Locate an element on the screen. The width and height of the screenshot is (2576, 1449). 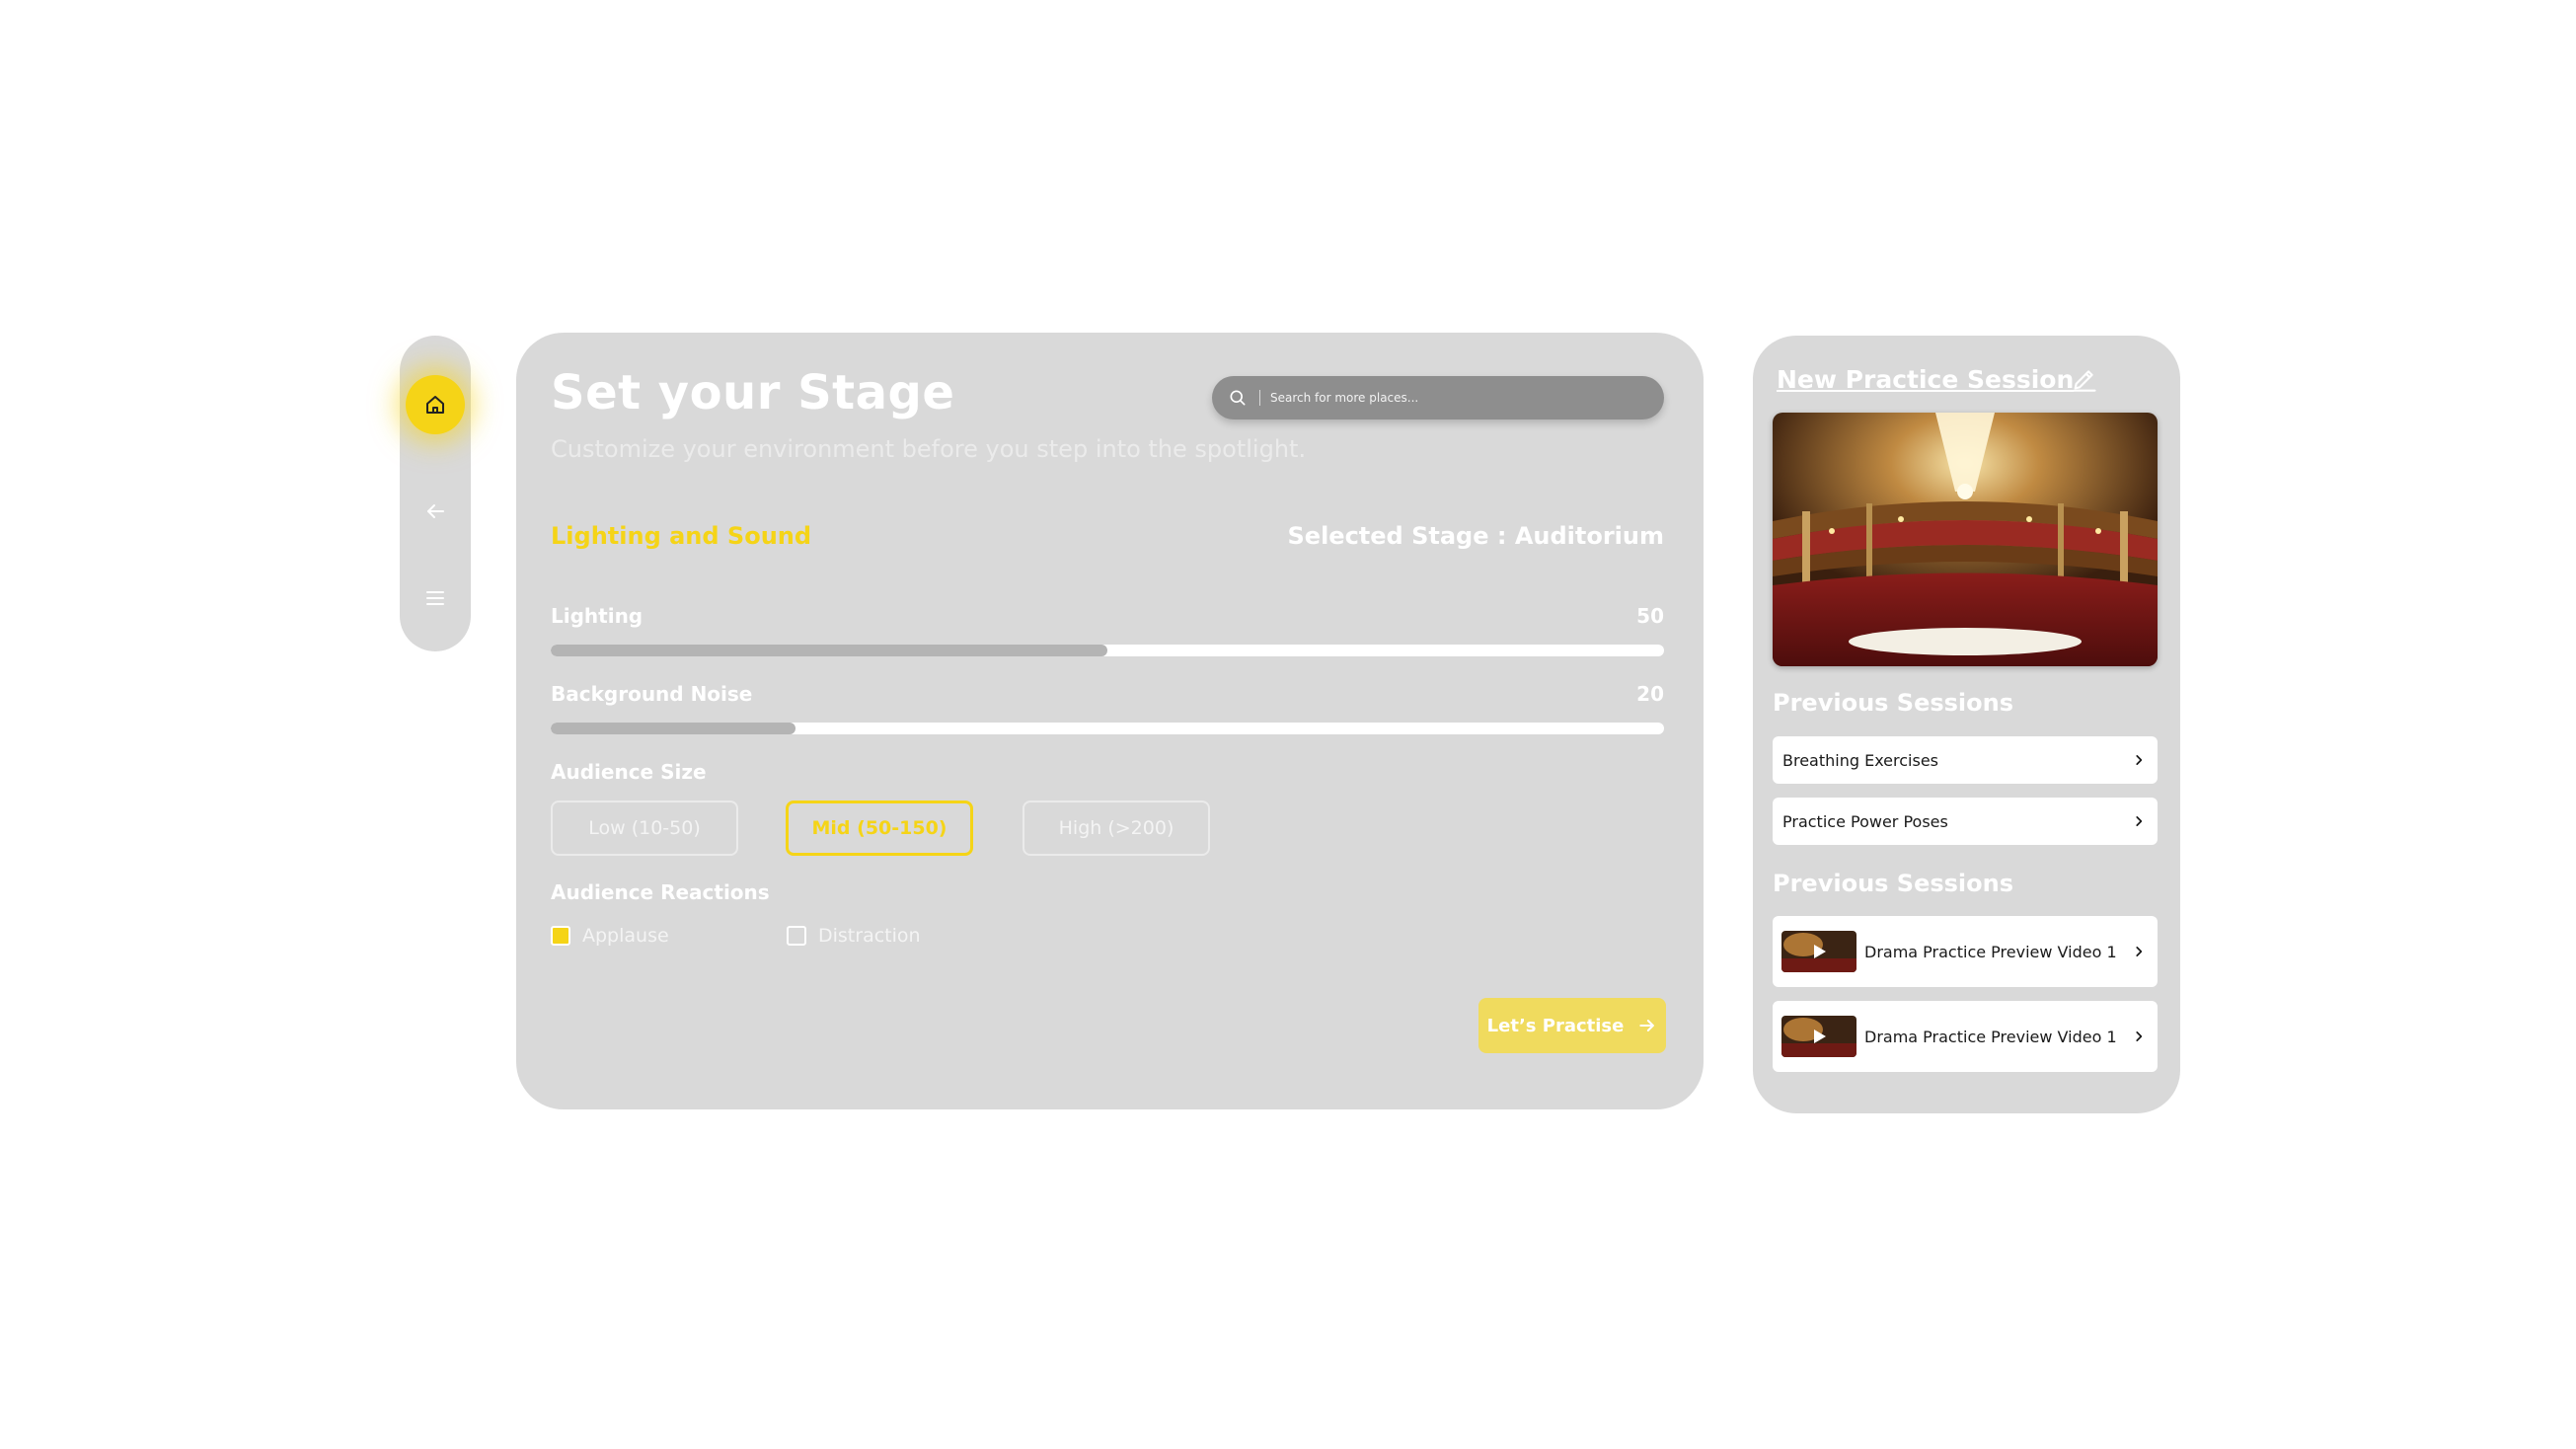
session-label: Practice Power Poses is located at coordinates (1865, 821).